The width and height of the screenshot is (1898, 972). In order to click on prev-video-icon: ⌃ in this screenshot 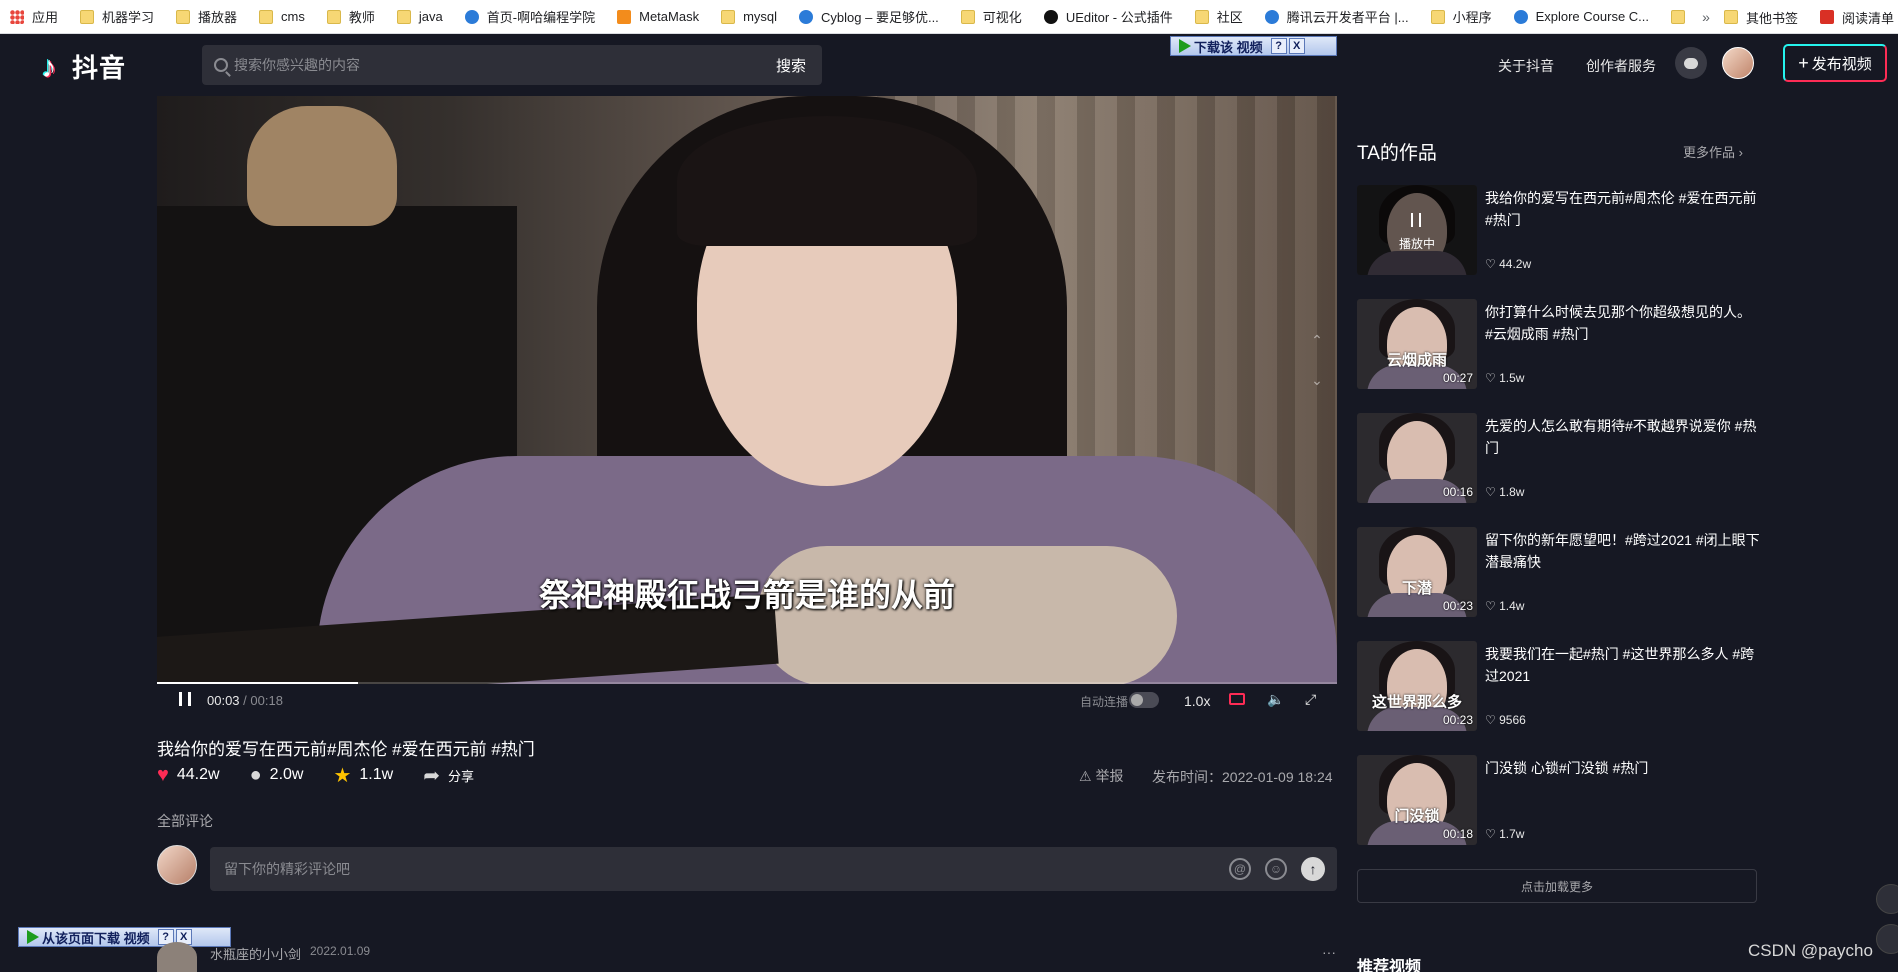, I will do `click(1317, 342)`.